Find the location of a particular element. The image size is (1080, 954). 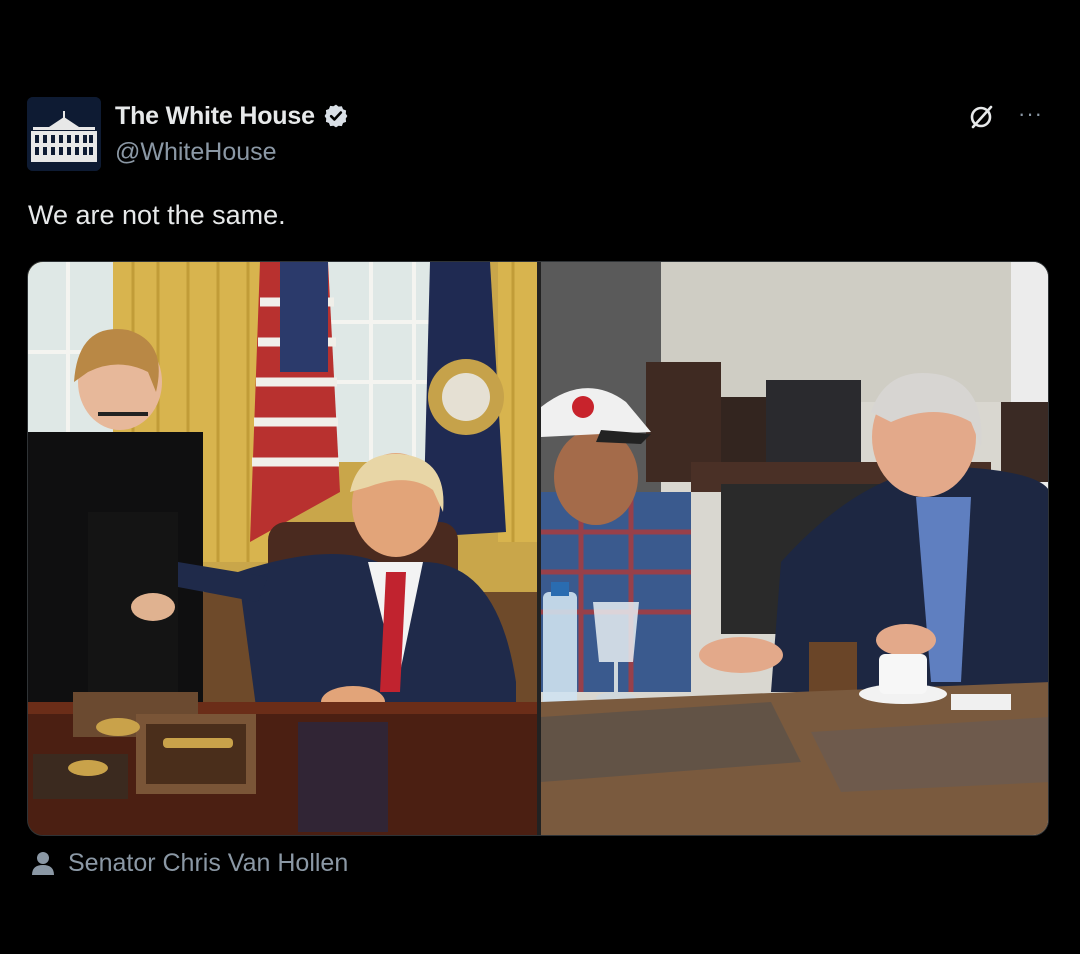

author-display-name: The White House is located at coordinates (215, 116).